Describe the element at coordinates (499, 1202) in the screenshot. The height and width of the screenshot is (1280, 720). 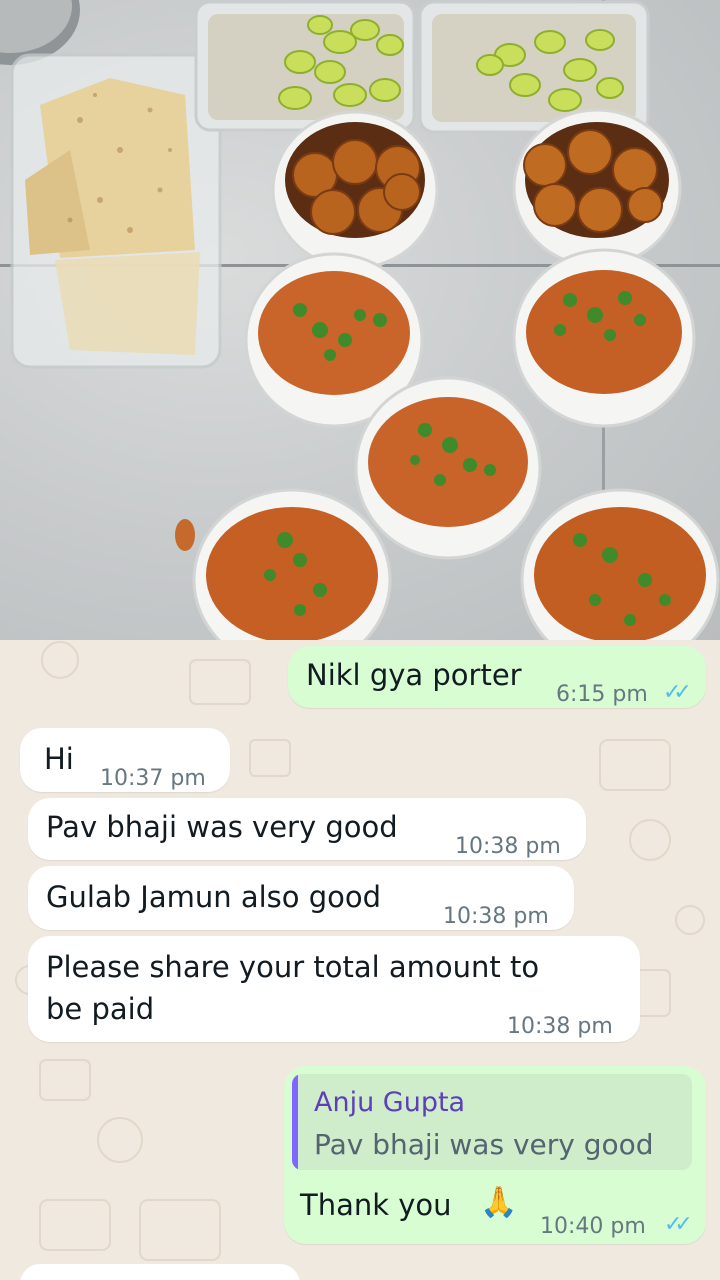
I see `folded-hands-emoji-icon: 🙏` at that location.